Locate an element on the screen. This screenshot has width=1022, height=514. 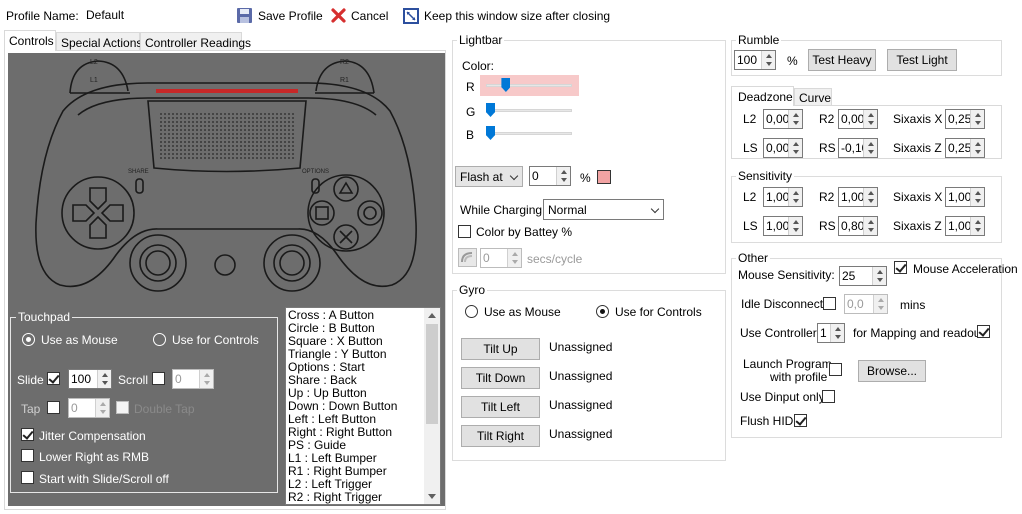
use-dinput-checkbox is located at coordinates (828, 396).